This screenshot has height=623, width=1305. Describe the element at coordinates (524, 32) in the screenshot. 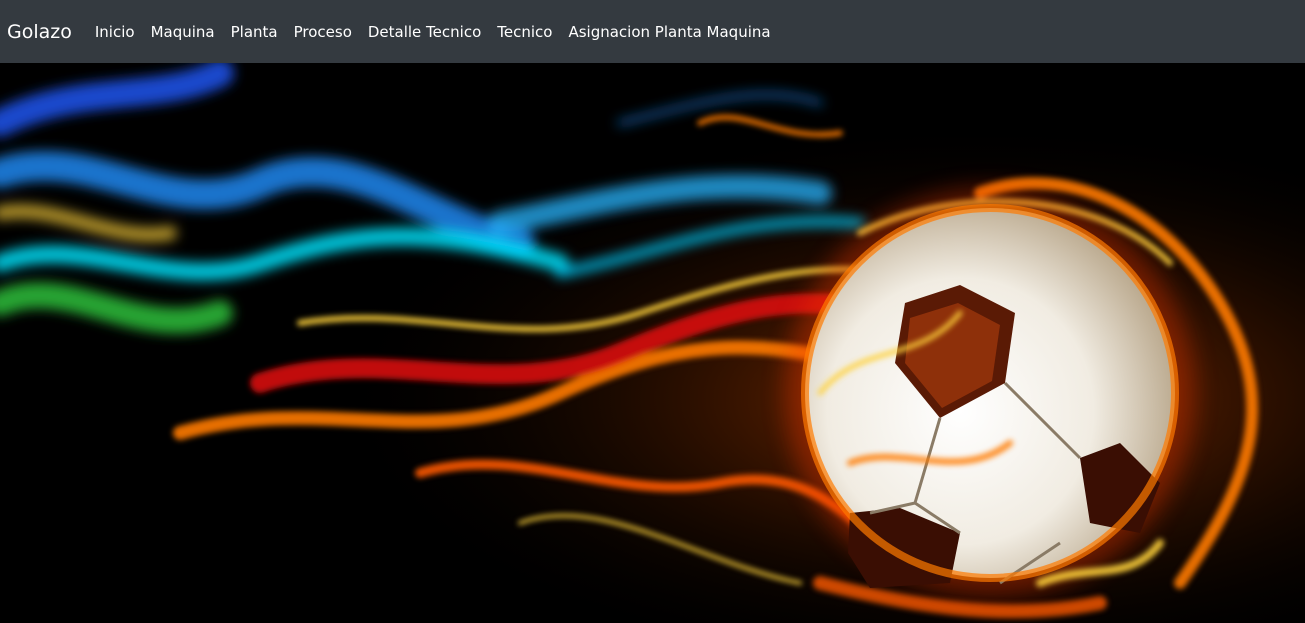

I see `nav-link-tecnico: Tecnico` at that location.